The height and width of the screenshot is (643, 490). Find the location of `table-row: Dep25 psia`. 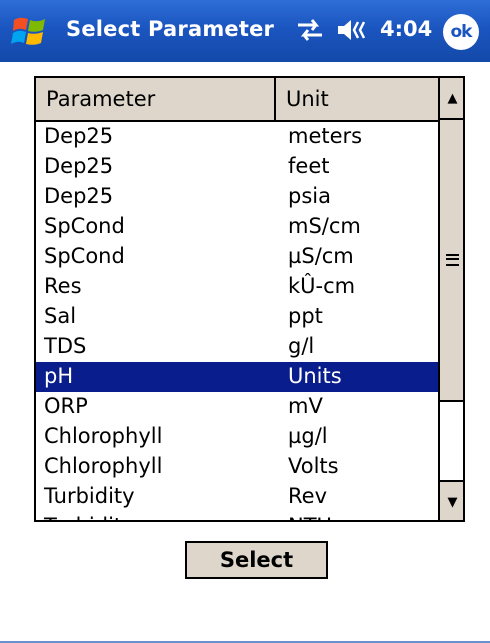

table-row: Dep25 psia is located at coordinates (237, 197).